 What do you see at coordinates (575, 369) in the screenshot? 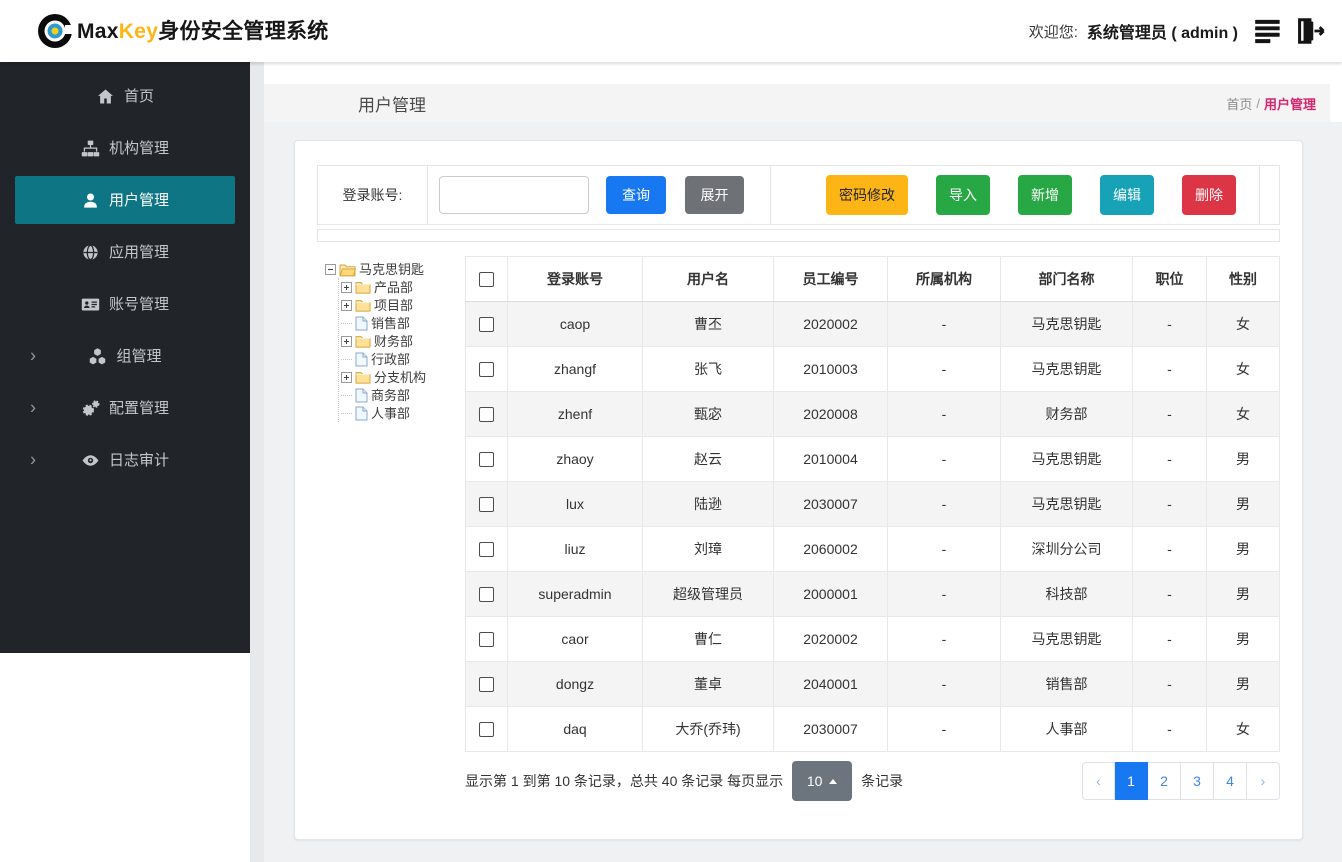
I see `login-account-cell: zhangf` at bounding box center [575, 369].